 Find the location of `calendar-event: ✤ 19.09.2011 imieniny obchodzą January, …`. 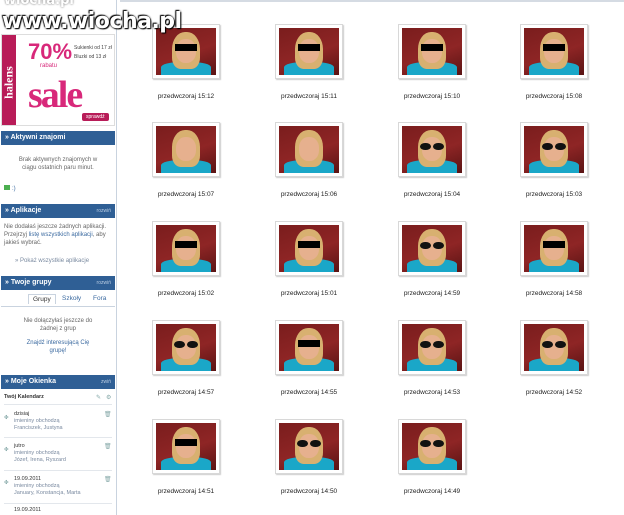

calendar-event: ✤ 19.09.2011 imieniny obchodzą January, … is located at coordinates (58, 486).